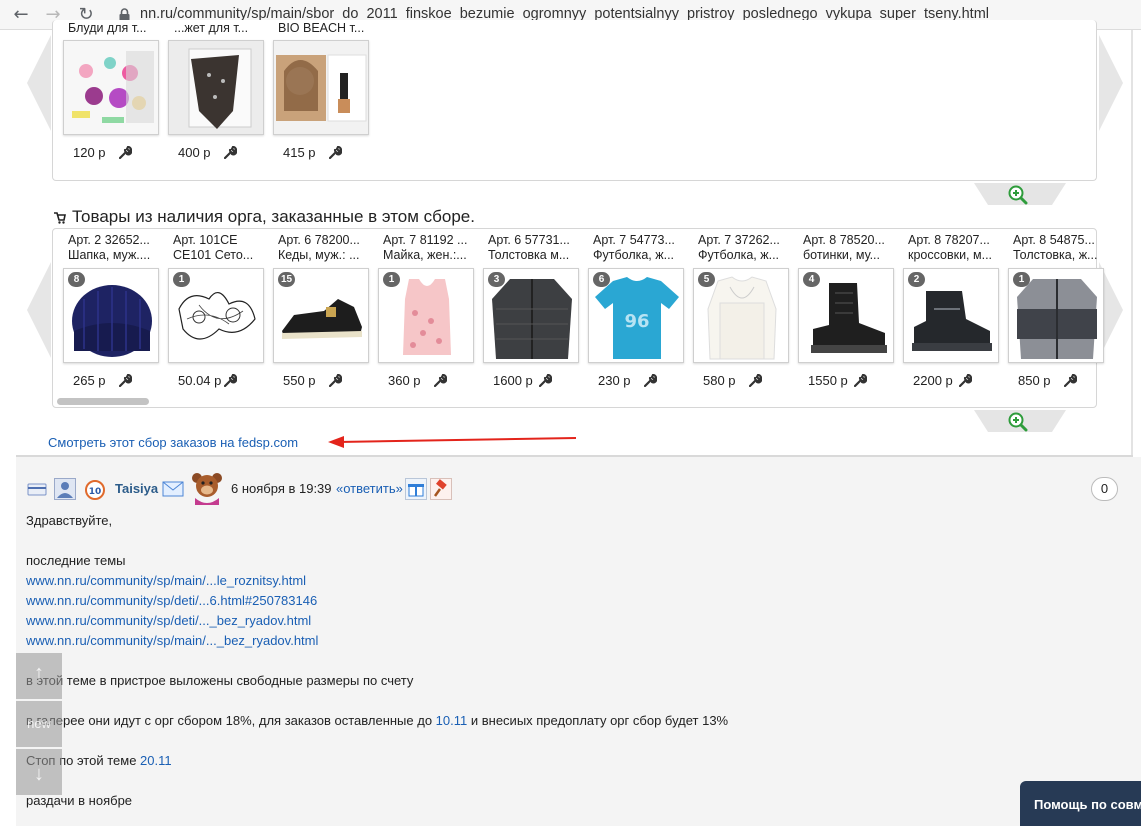 This screenshot has height=826, width=1141. I want to click on badge-10-years-icon: 10, so click(95, 490).